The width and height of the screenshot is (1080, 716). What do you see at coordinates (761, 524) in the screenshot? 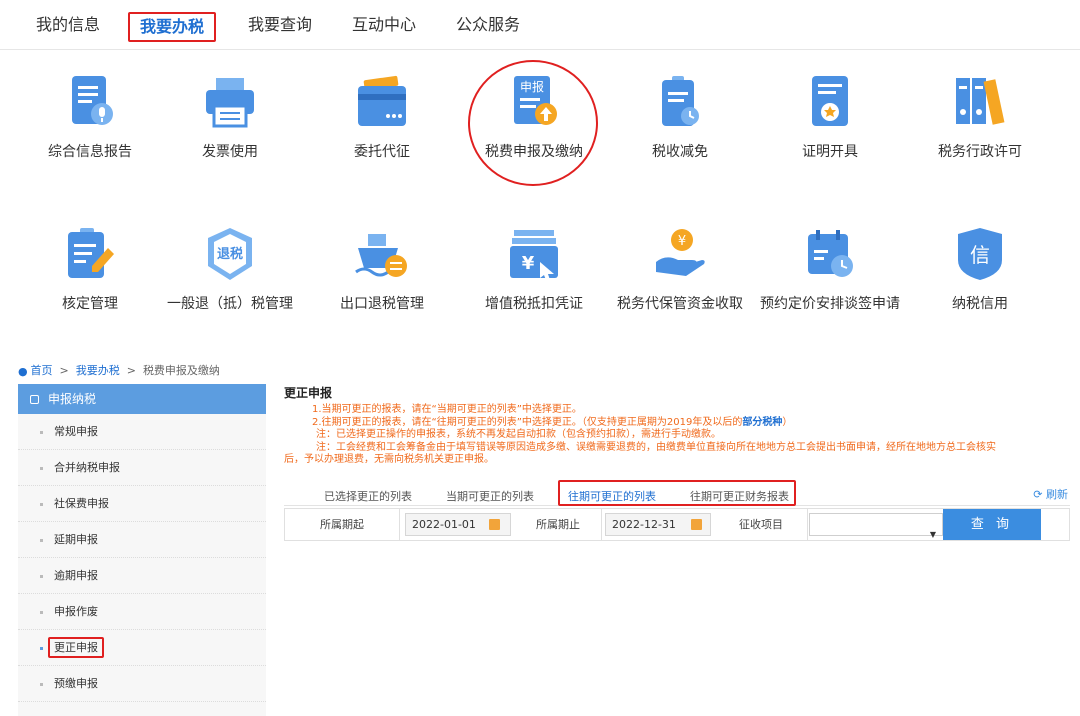
I see `levy-item-label: 征收项目` at bounding box center [761, 524].